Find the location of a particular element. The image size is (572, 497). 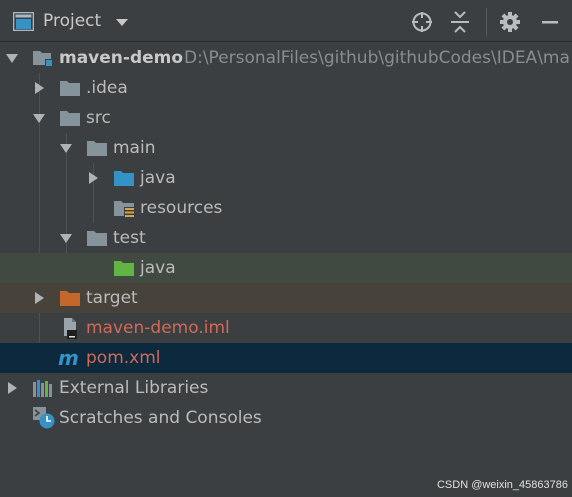

tree-node-resources: resources is located at coordinates (286, 208).